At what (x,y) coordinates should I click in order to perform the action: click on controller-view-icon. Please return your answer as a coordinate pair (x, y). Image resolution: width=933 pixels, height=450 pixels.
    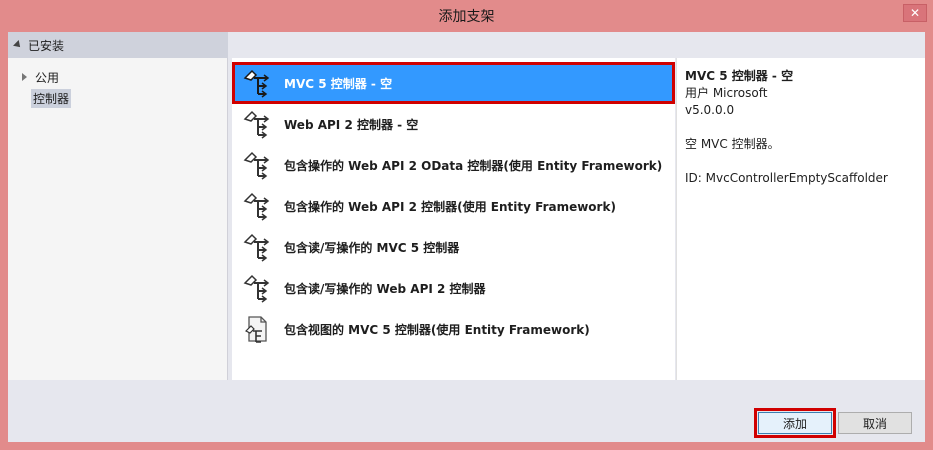
    Looking at the image, I should click on (257, 329).